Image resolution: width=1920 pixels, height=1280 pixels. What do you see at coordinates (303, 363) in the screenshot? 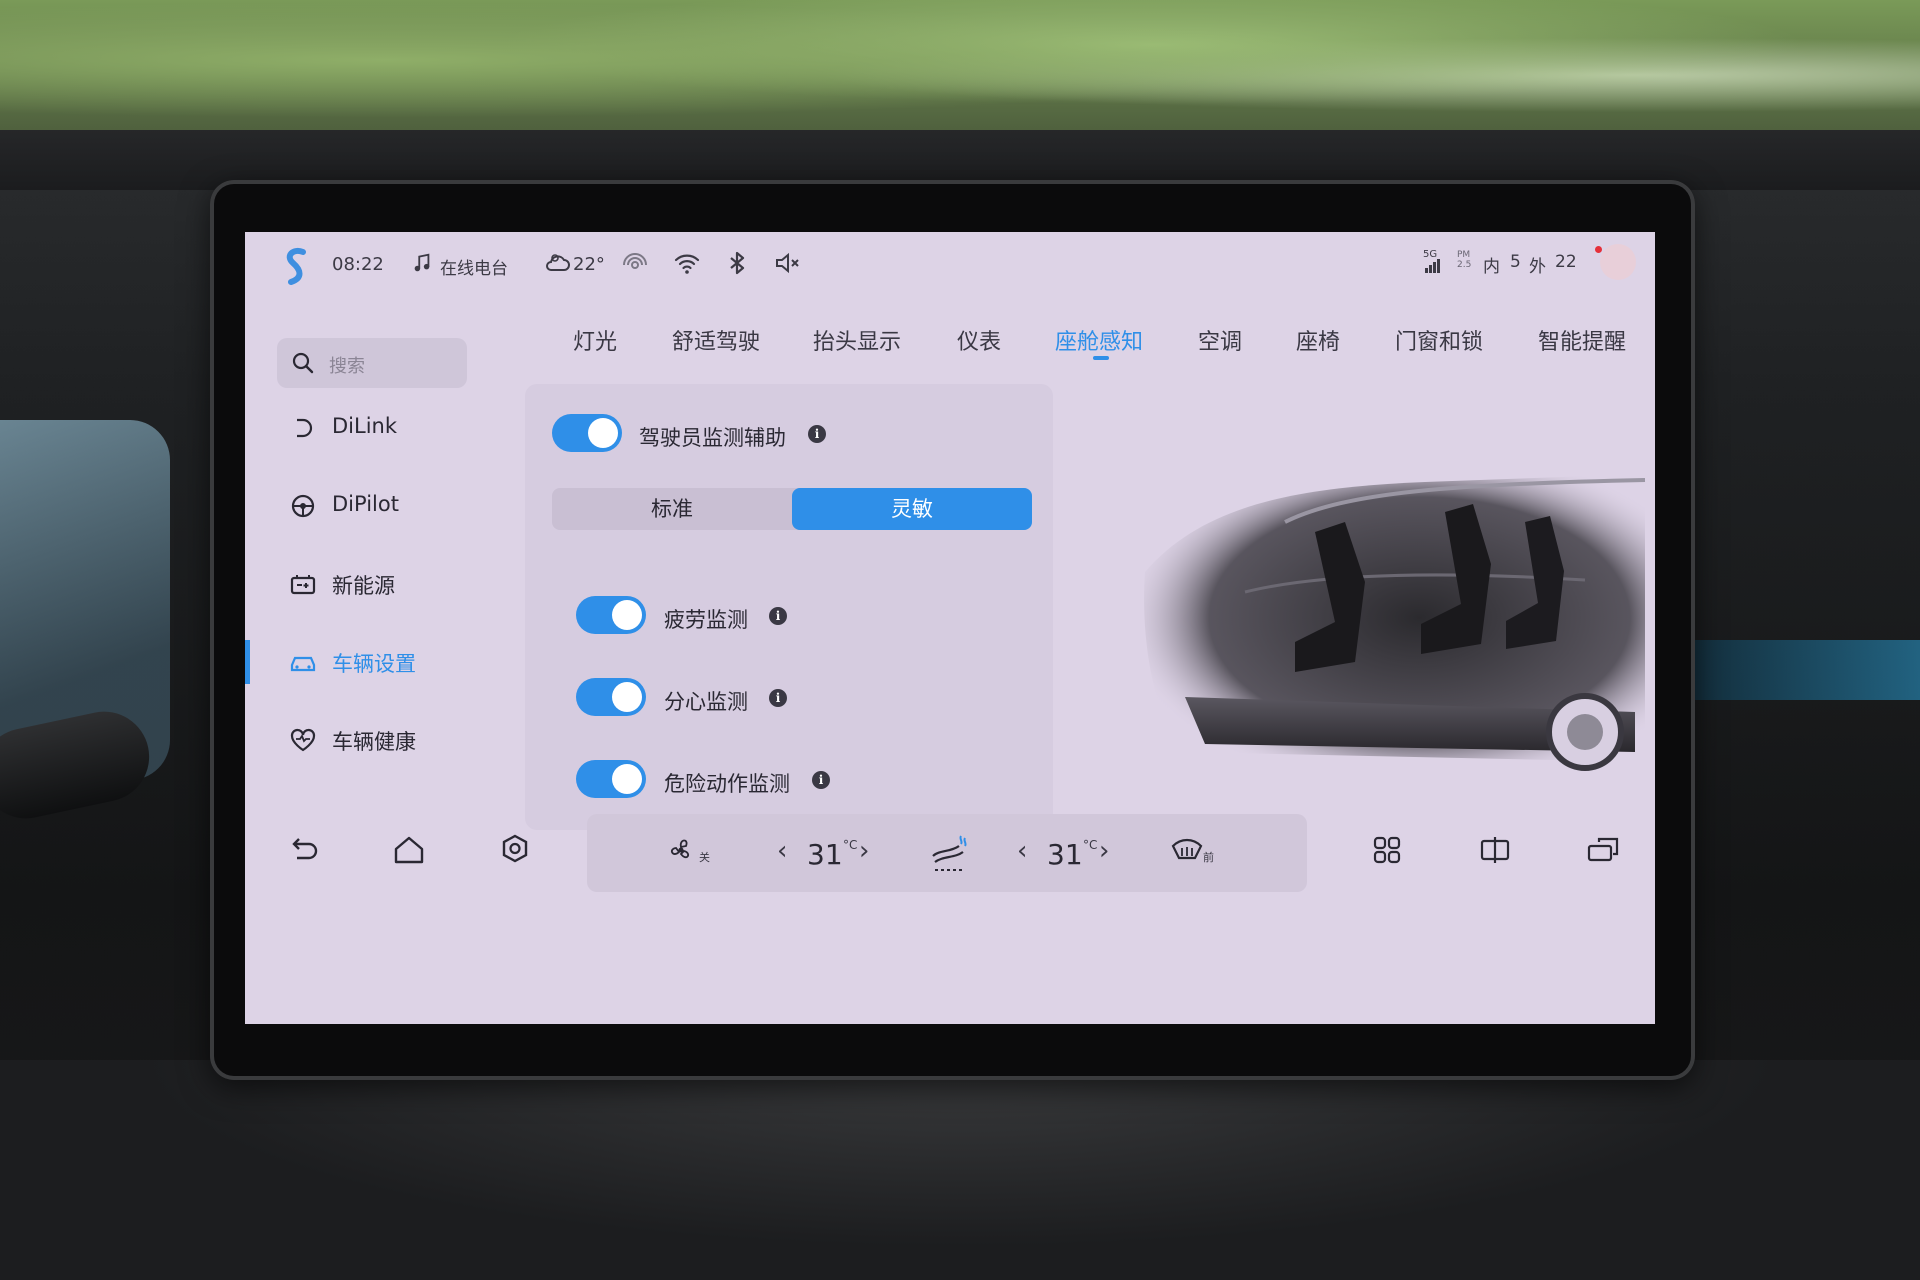
I see `search-icon` at bounding box center [303, 363].